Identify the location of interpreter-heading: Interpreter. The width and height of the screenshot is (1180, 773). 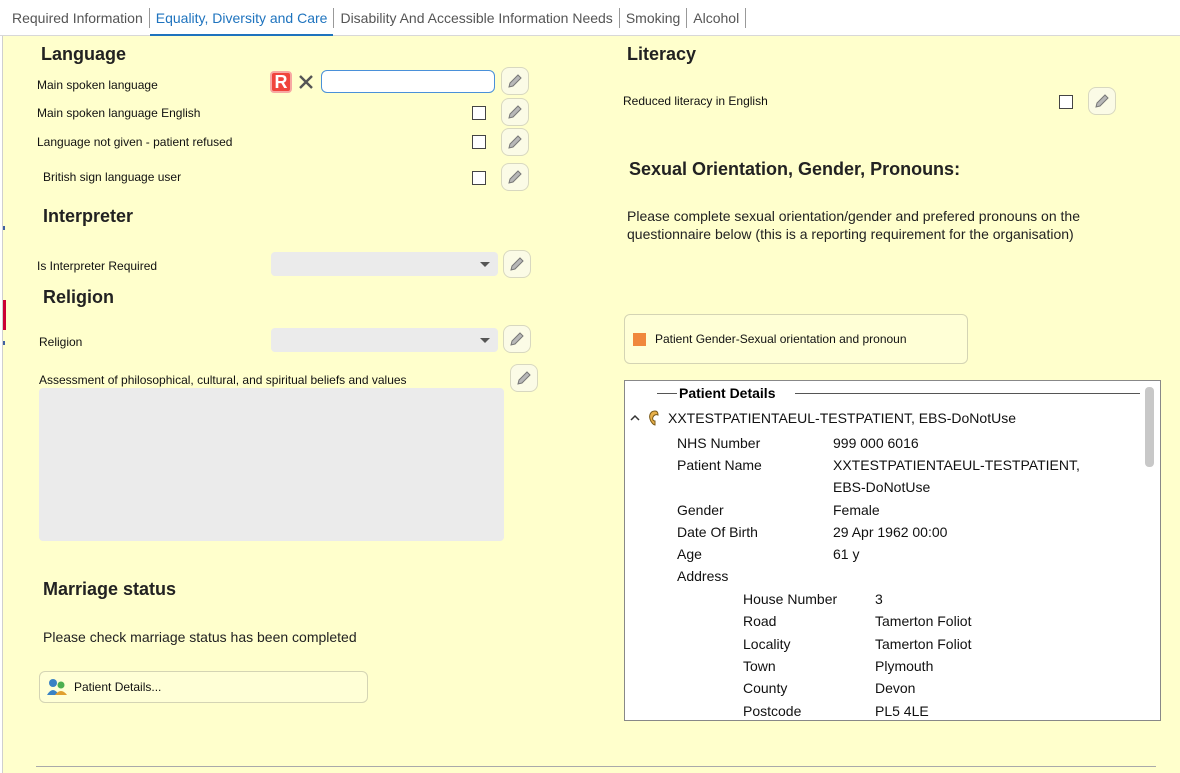
(88, 216).